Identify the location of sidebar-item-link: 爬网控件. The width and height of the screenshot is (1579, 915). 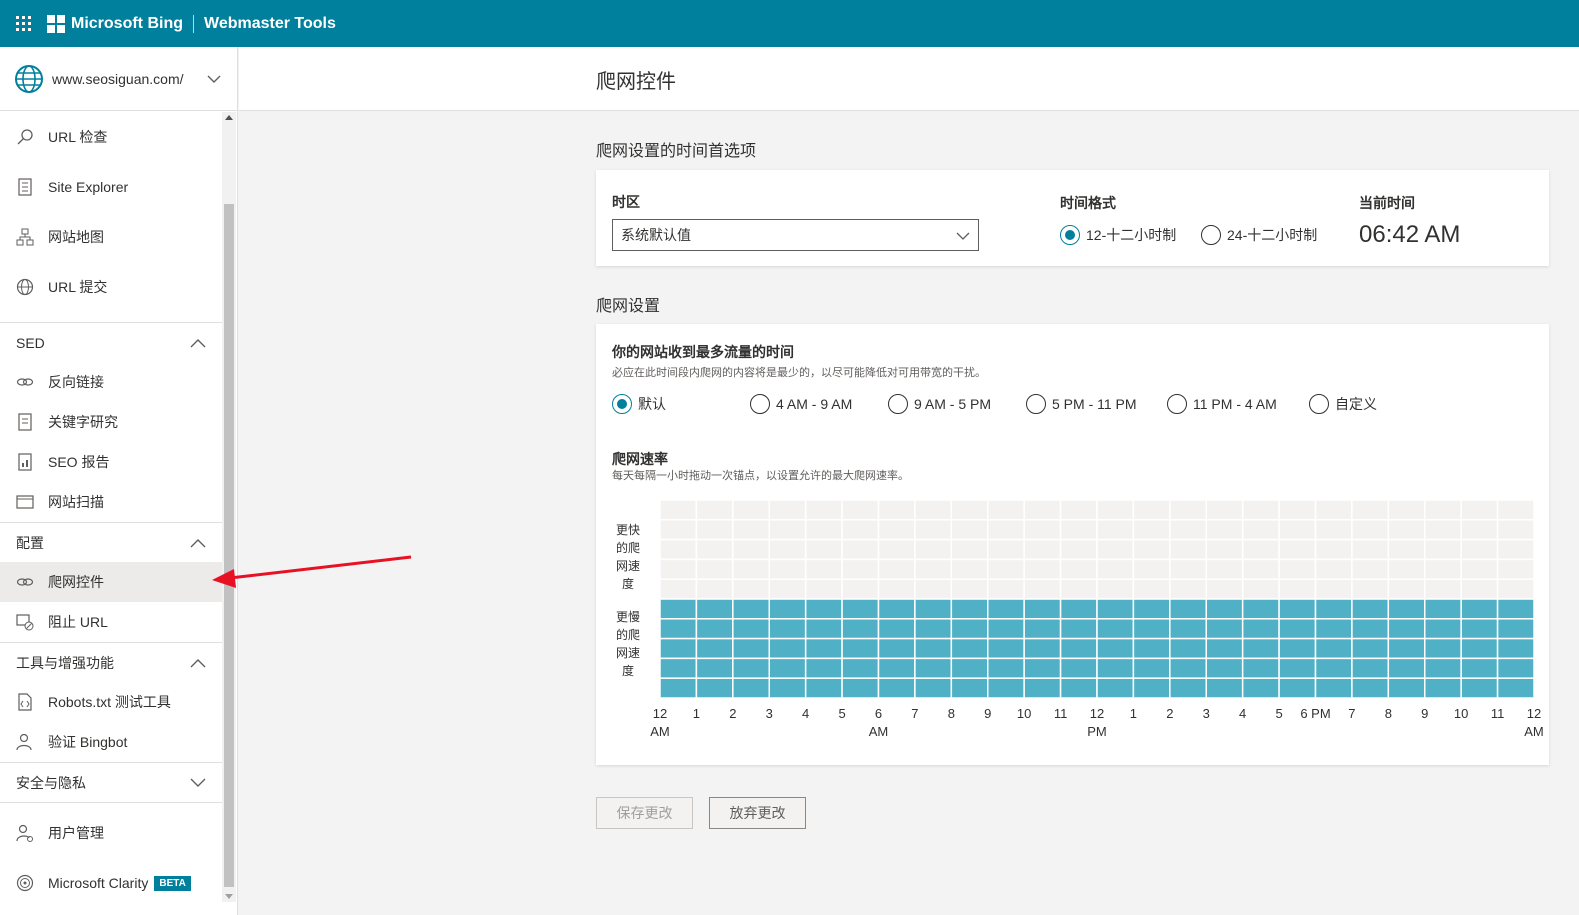
(111, 582).